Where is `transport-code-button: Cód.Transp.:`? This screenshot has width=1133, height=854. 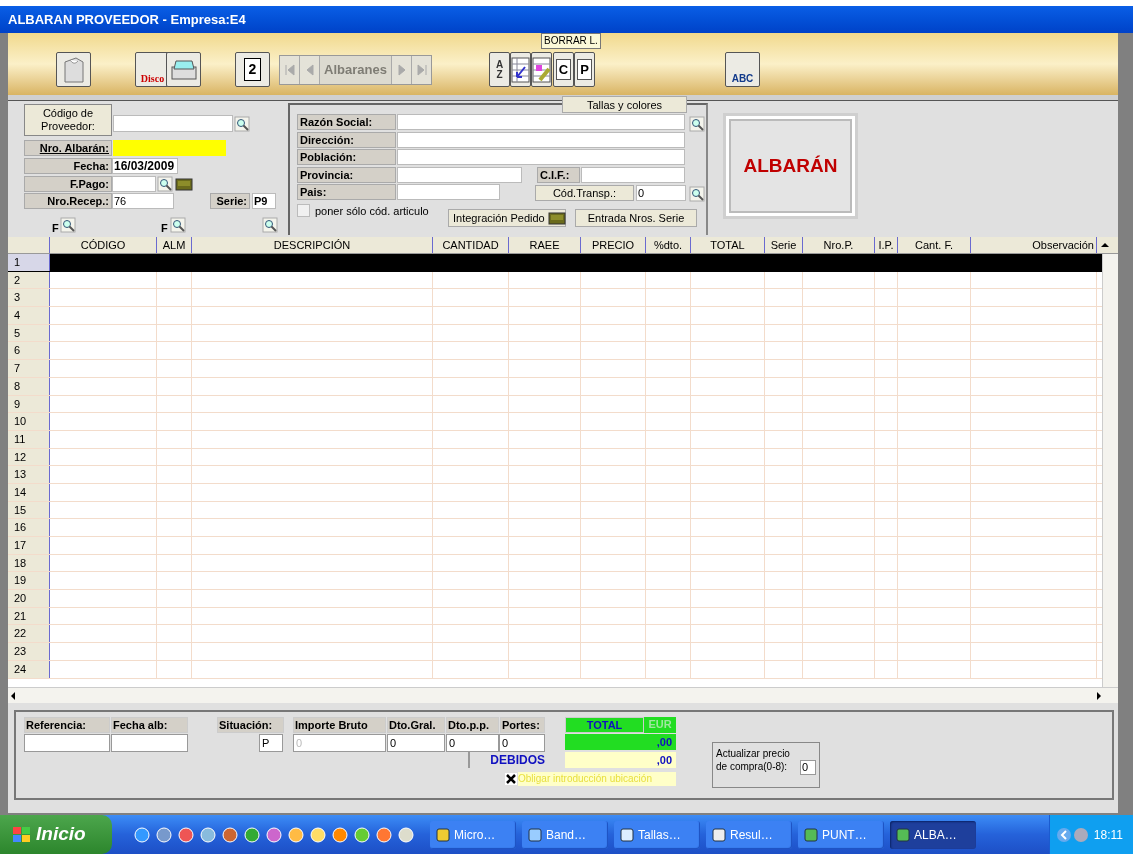 transport-code-button: Cód.Transp.: is located at coordinates (584, 193).